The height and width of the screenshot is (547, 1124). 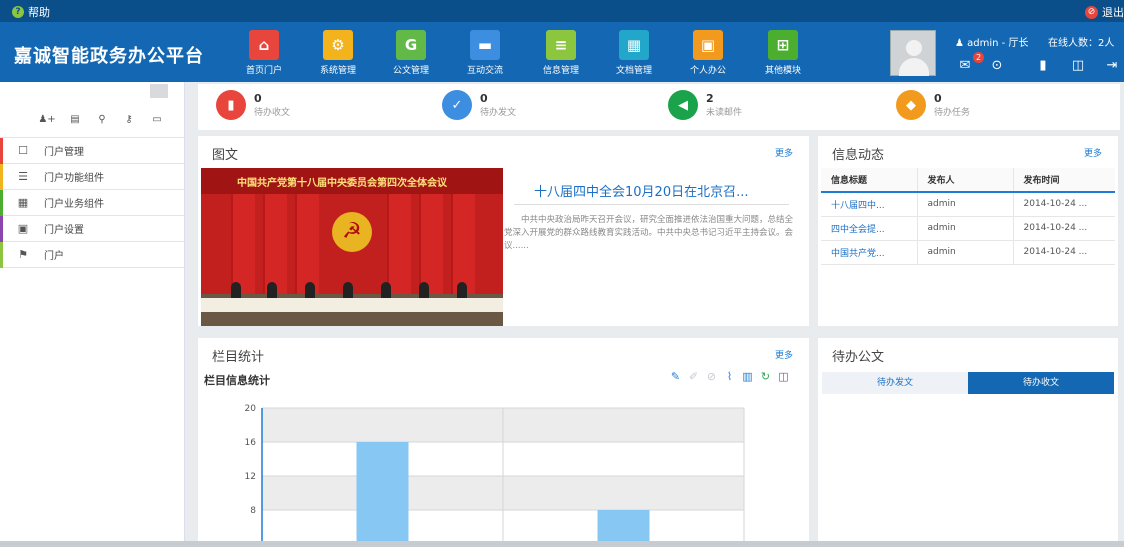 What do you see at coordinates (783, 45) in the screenshot?
I see `grid-icon: ⊞` at bounding box center [783, 45].